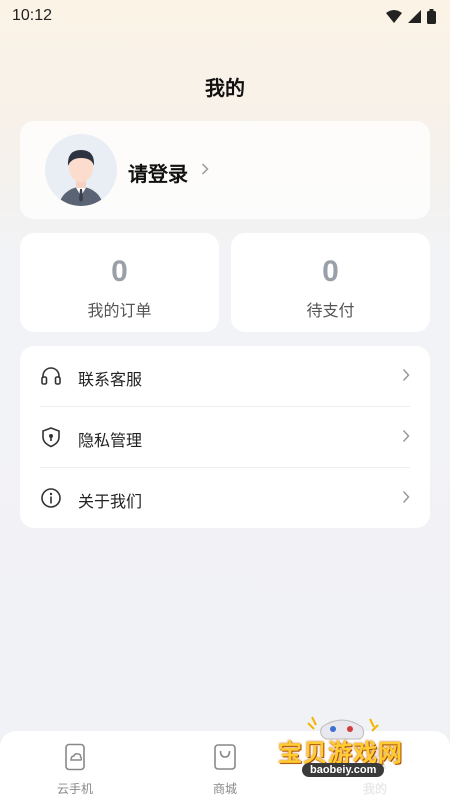 This screenshot has height=800, width=450. What do you see at coordinates (51, 376) in the screenshot?
I see `headset-icon` at bounding box center [51, 376].